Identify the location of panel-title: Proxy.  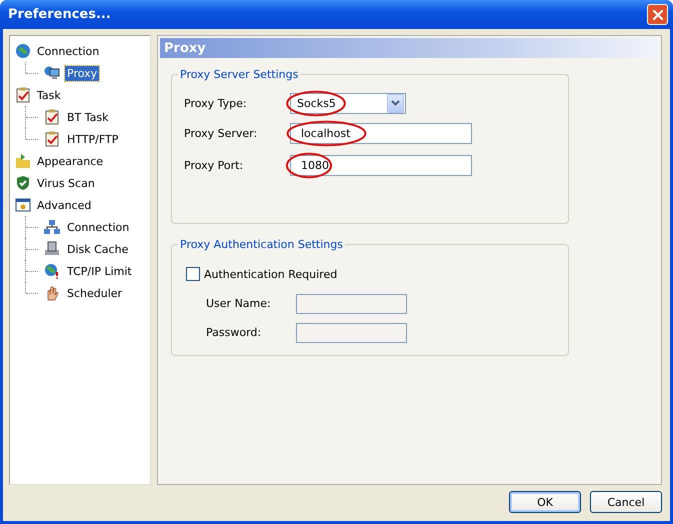
(185, 48).